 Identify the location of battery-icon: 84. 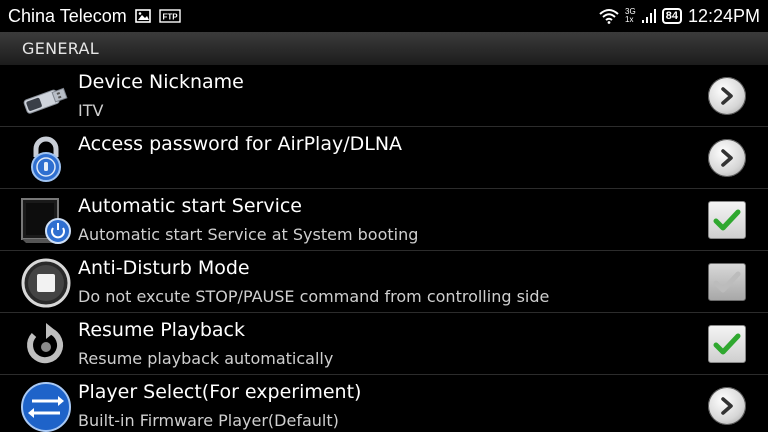
(671, 16).